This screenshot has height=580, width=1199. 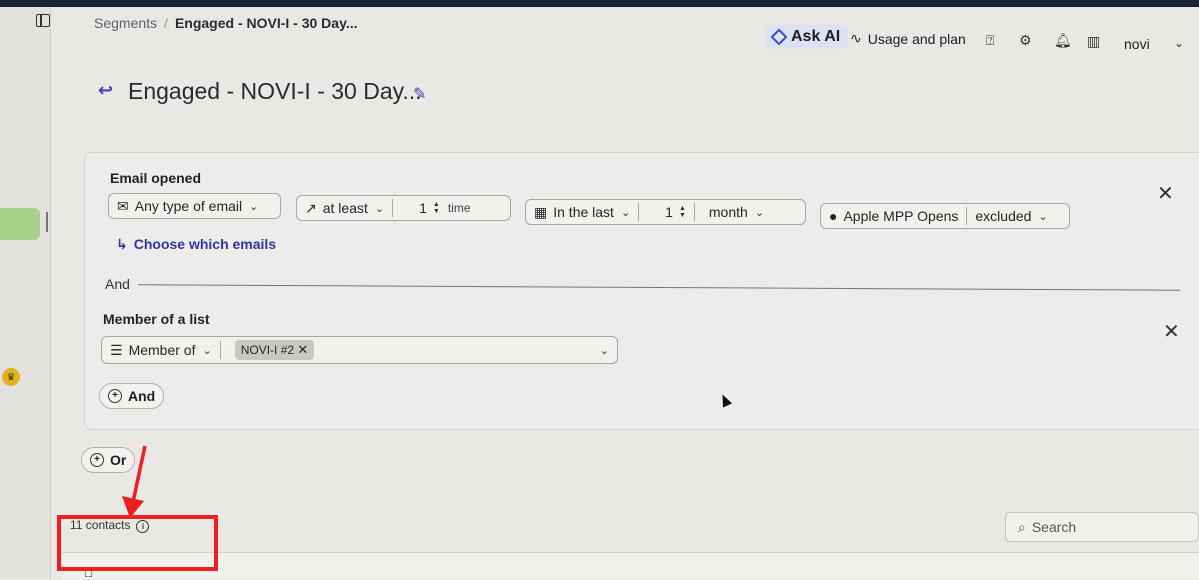 I want to click on annotation-arrow, so click(x=134, y=481).